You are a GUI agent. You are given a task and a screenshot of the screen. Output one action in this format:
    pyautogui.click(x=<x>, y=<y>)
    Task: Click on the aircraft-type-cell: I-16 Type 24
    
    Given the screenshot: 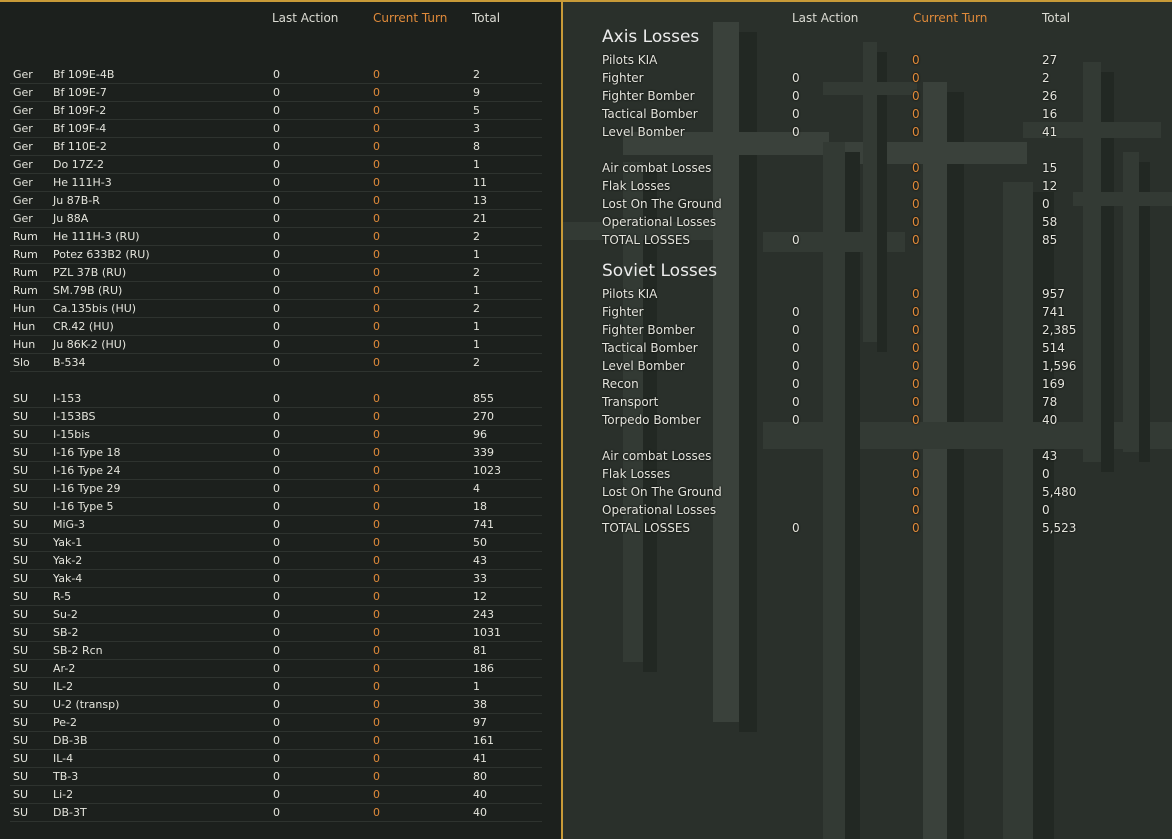 What is the action you would take?
    pyautogui.click(x=87, y=470)
    